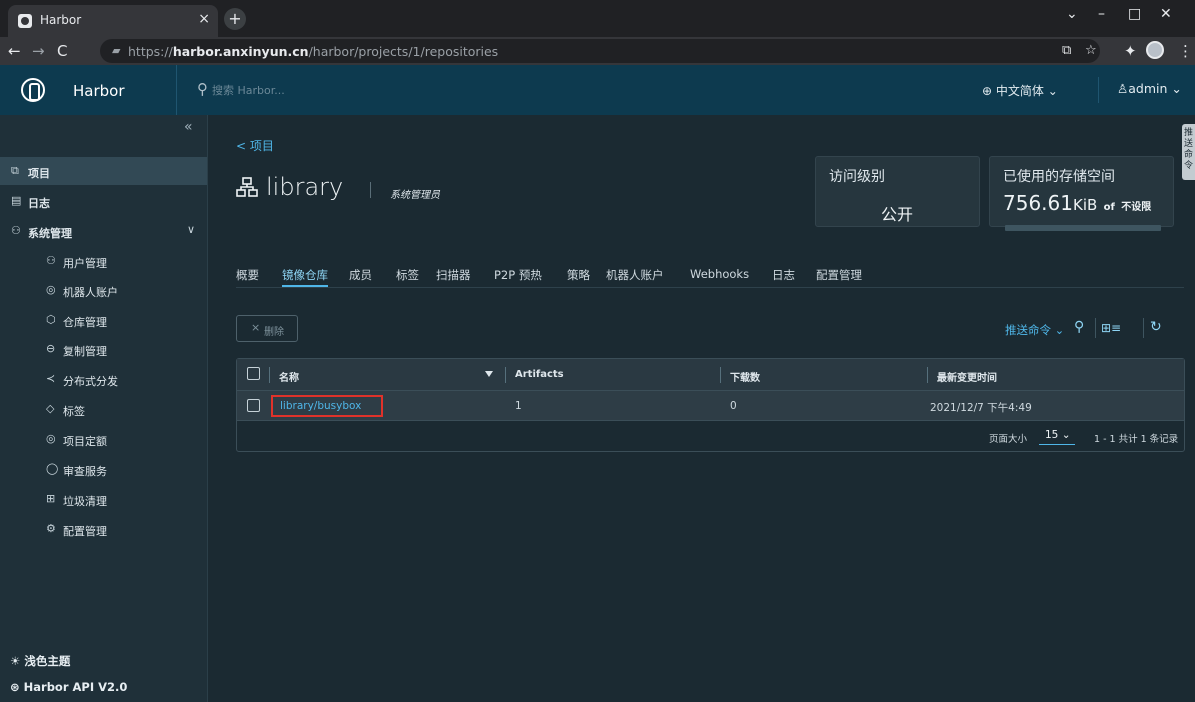  What do you see at coordinates (597, 90) in the screenshot?
I see `app-header: Harbor ⚲ ⊕ 中文简体 ⌄ ♙admin ⌄` at bounding box center [597, 90].